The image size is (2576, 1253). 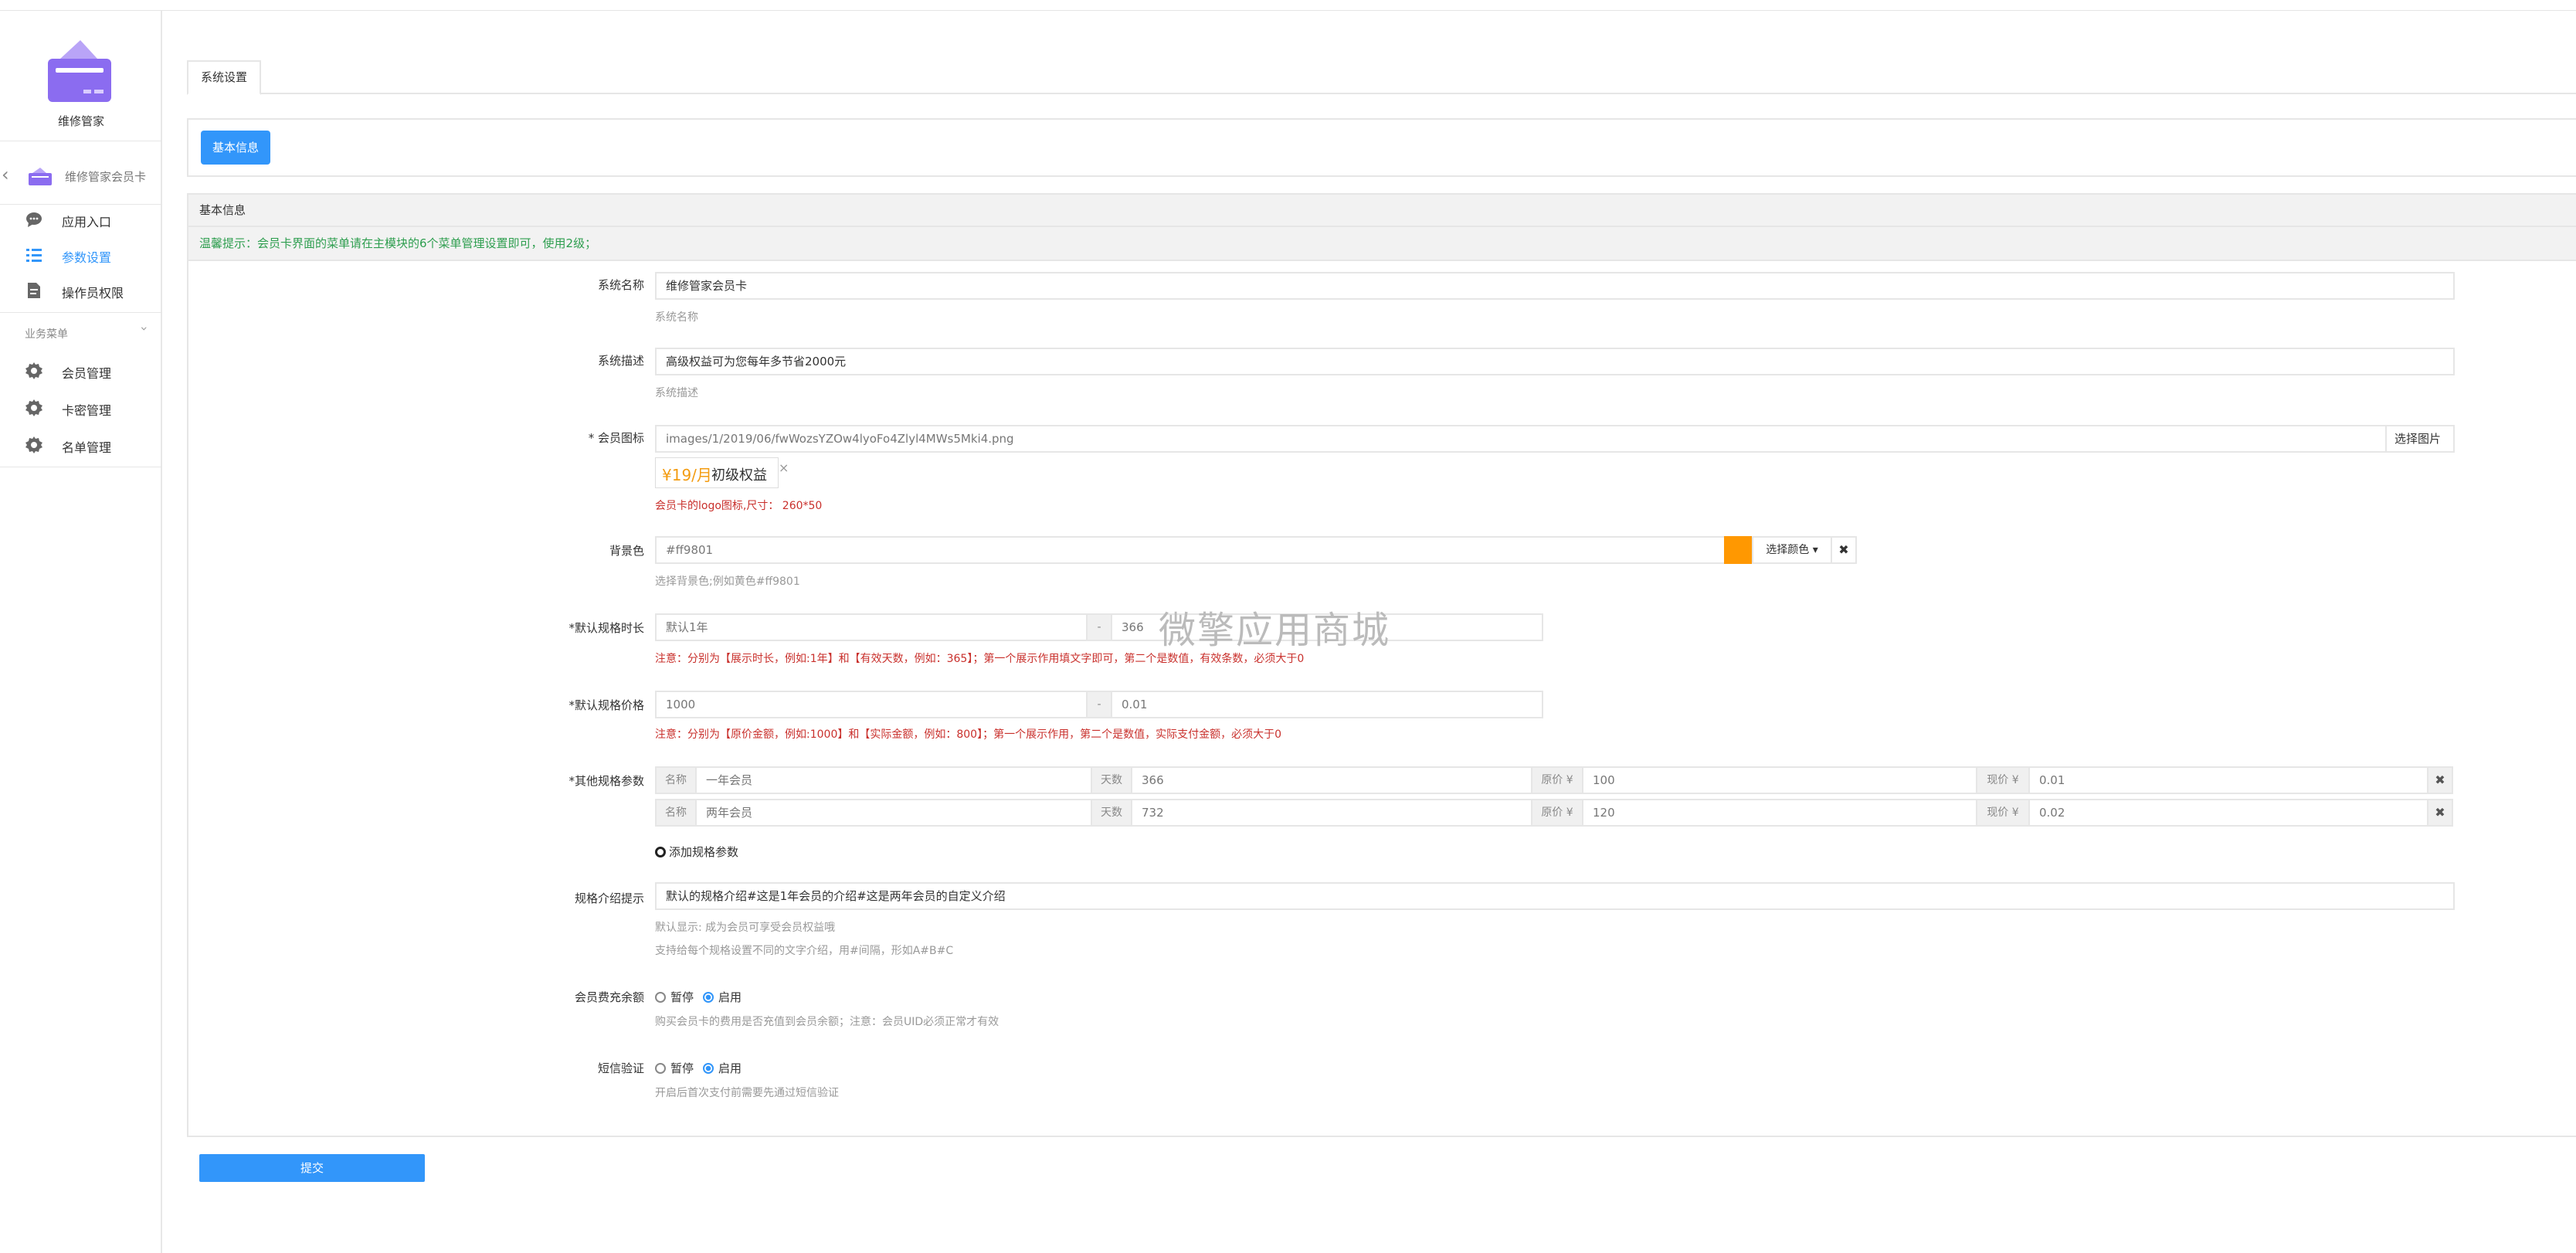 I want to click on color-swatch, so click(x=1738, y=550).